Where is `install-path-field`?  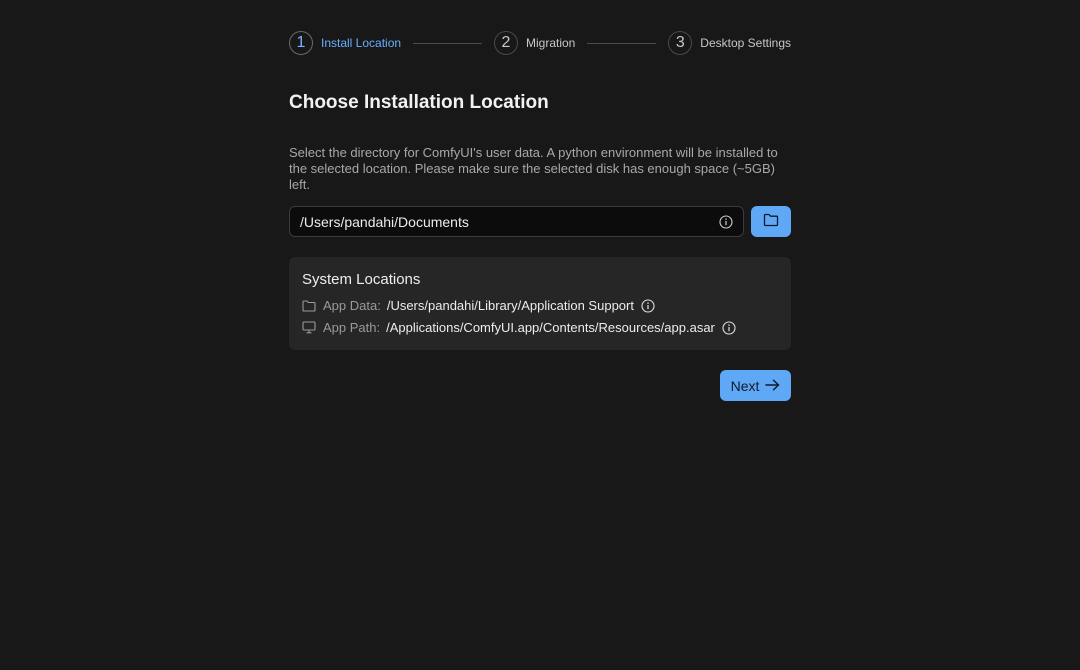
install-path-field is located at coordinates (516, 221).